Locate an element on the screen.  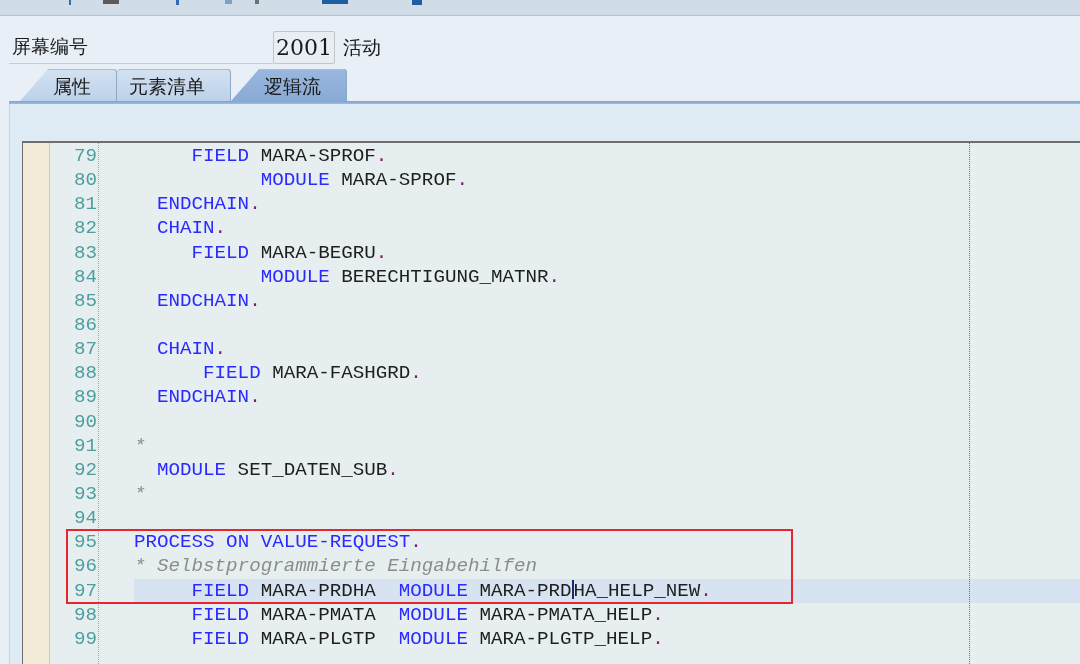
line-number: 85 is located at coordinates (84, 300).